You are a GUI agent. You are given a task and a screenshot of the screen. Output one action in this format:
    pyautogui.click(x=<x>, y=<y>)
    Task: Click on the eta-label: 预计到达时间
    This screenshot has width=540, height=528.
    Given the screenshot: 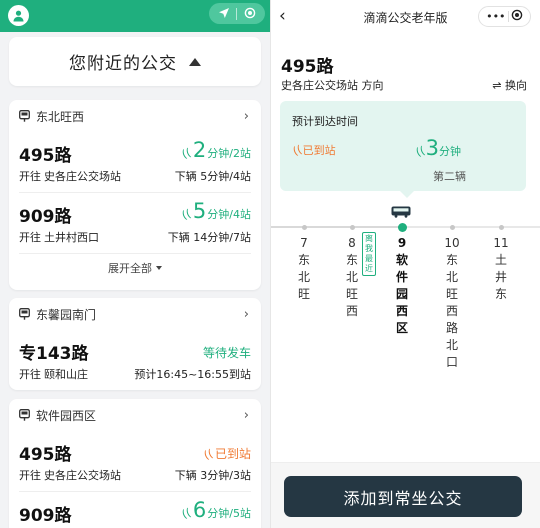 What is the action you would take?
    pyautogui.click(x=325, y=121)
    